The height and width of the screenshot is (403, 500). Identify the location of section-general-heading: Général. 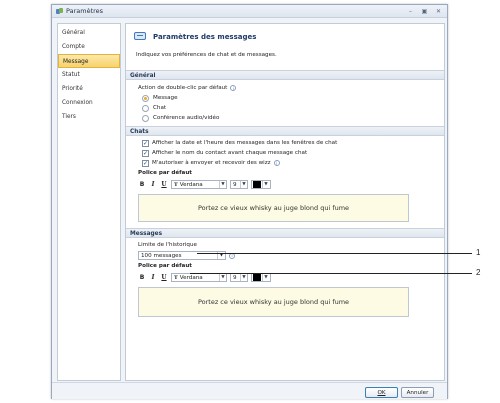
(285, 75).